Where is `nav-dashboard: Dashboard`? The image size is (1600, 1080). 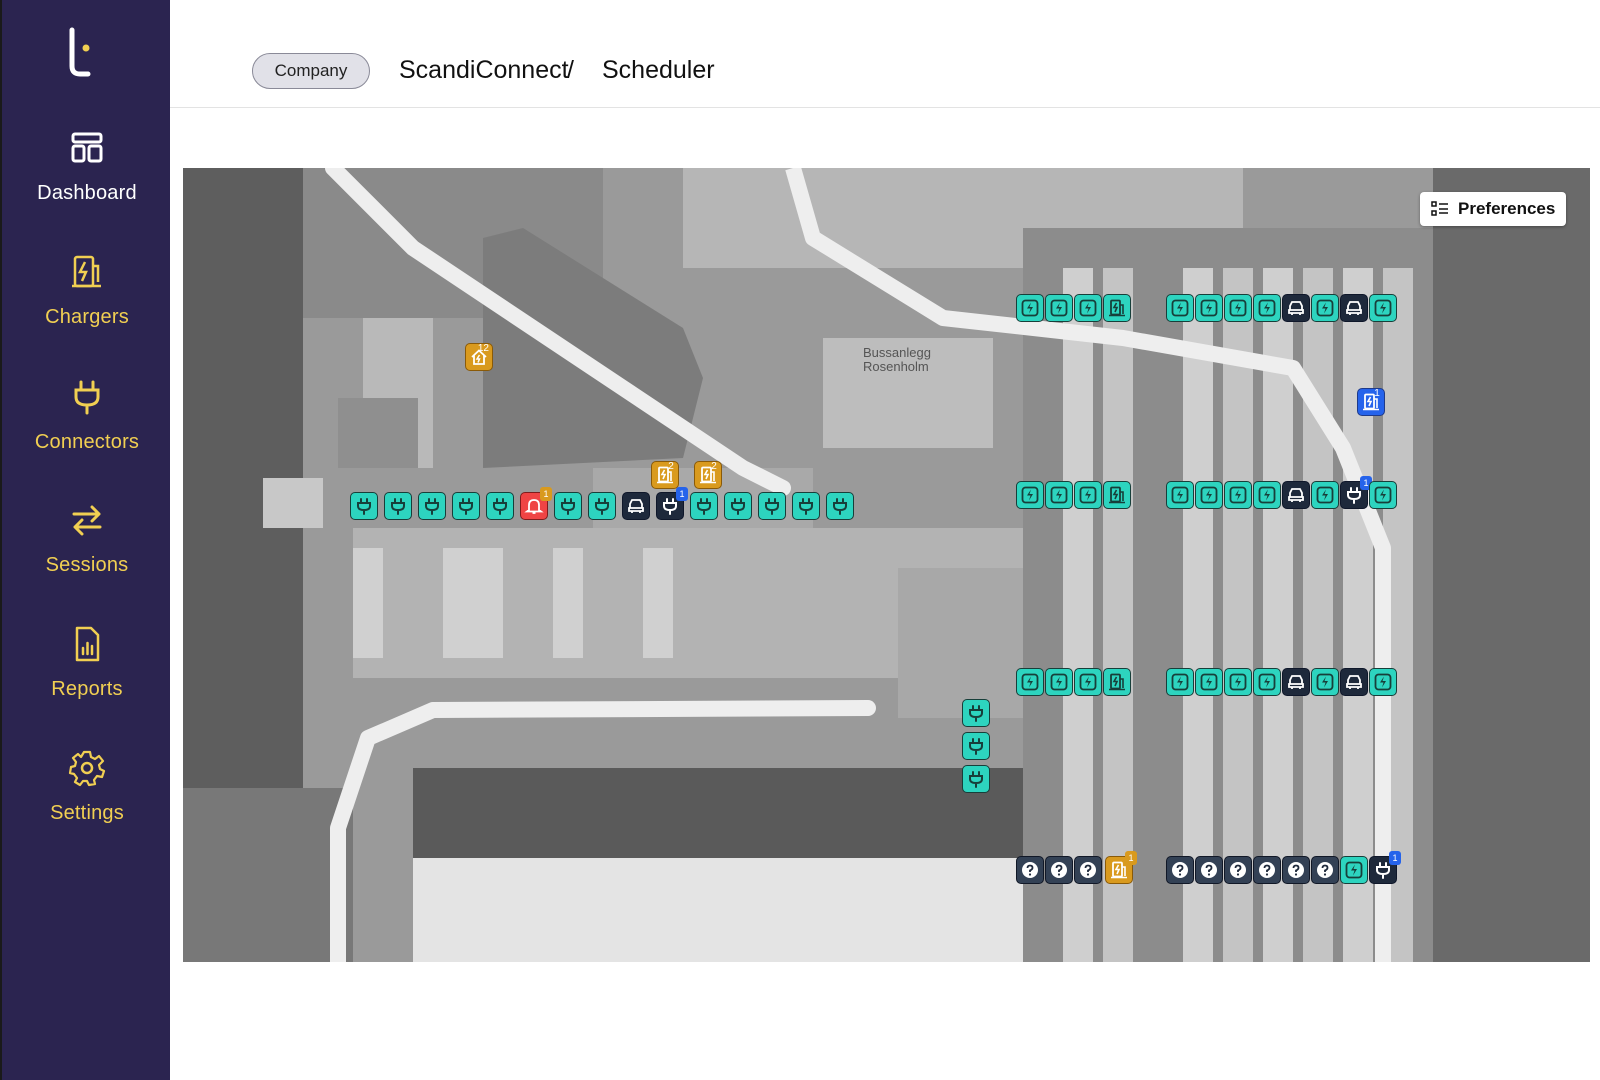 nav-dashboard: Dashboard is located at coordinates (87, 183).